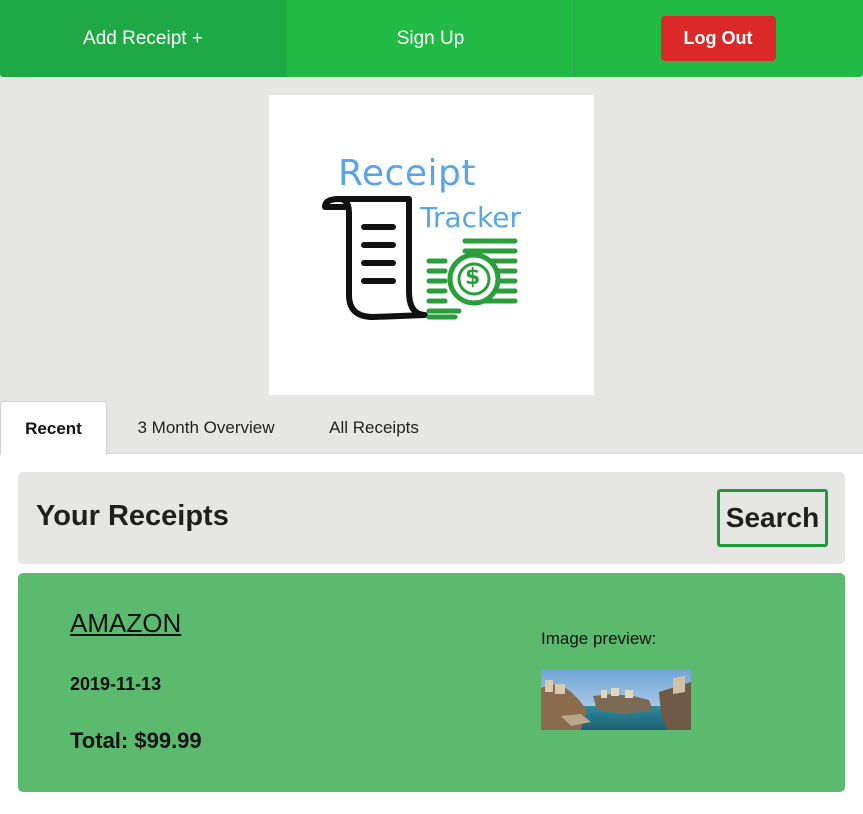  What do you see at coordinates (471, 217) in the screenshot?
I see `logo-word-tracker: Tracker` at bounding box center [471, 217].